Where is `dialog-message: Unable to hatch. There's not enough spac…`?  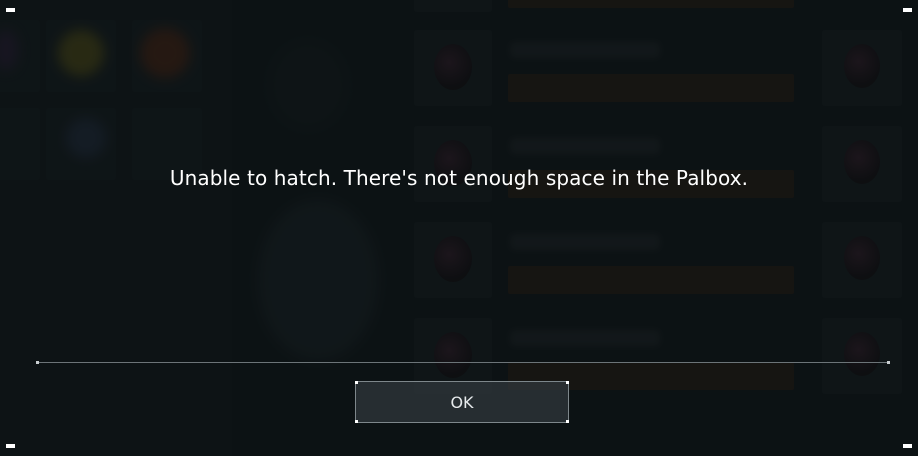
dialog-message: Unable to hatch. There's not enough spac… is located at coordinates (459, 178).